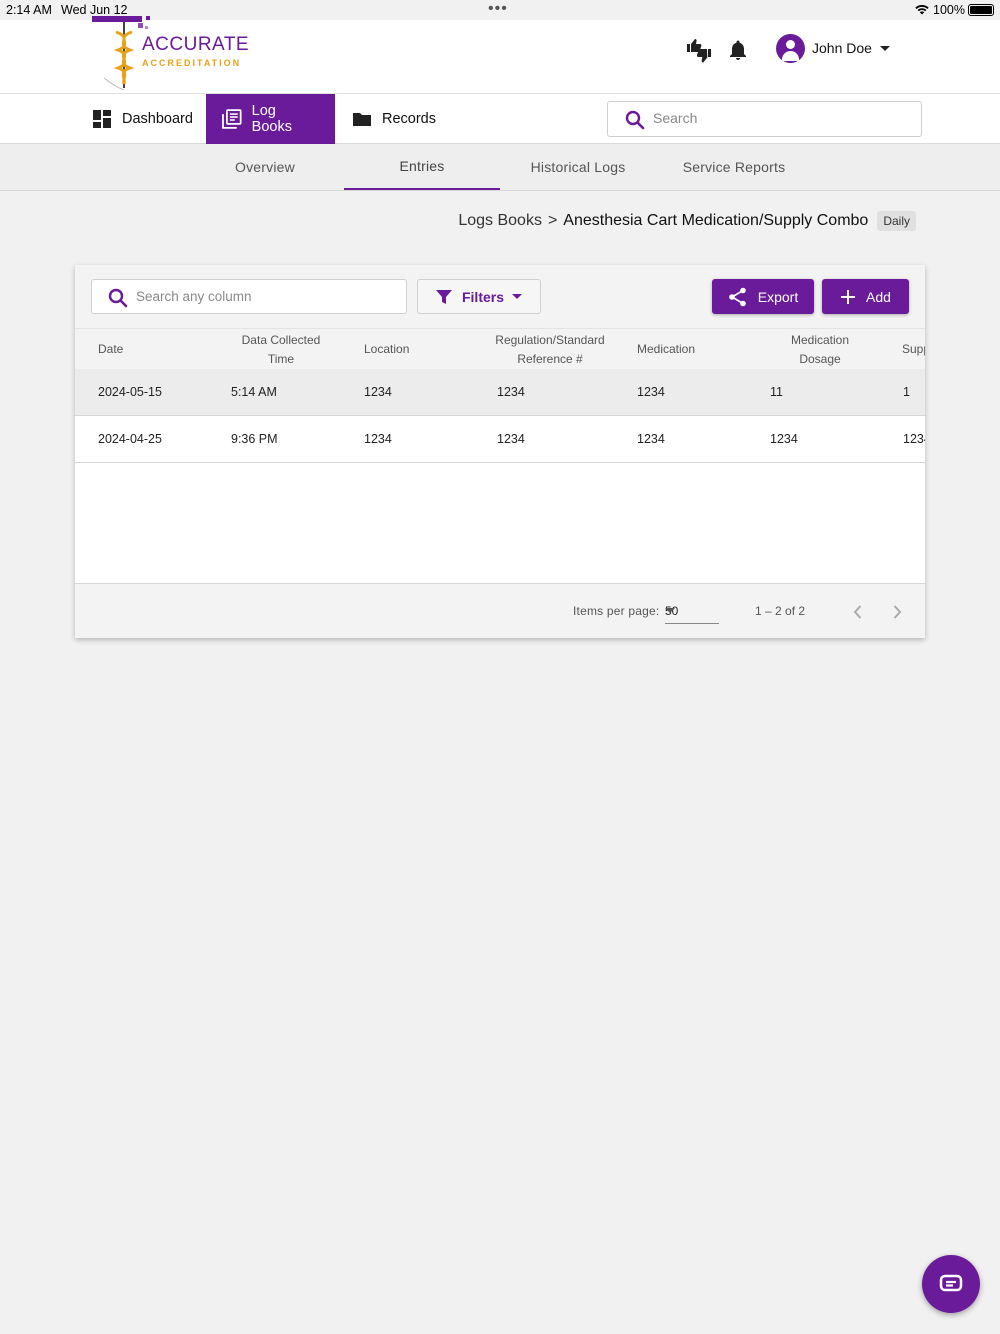  Describe the element at coordinates (500, 221) in the screenshot. I see `breadcrumb-root: Logs Books` at that location.